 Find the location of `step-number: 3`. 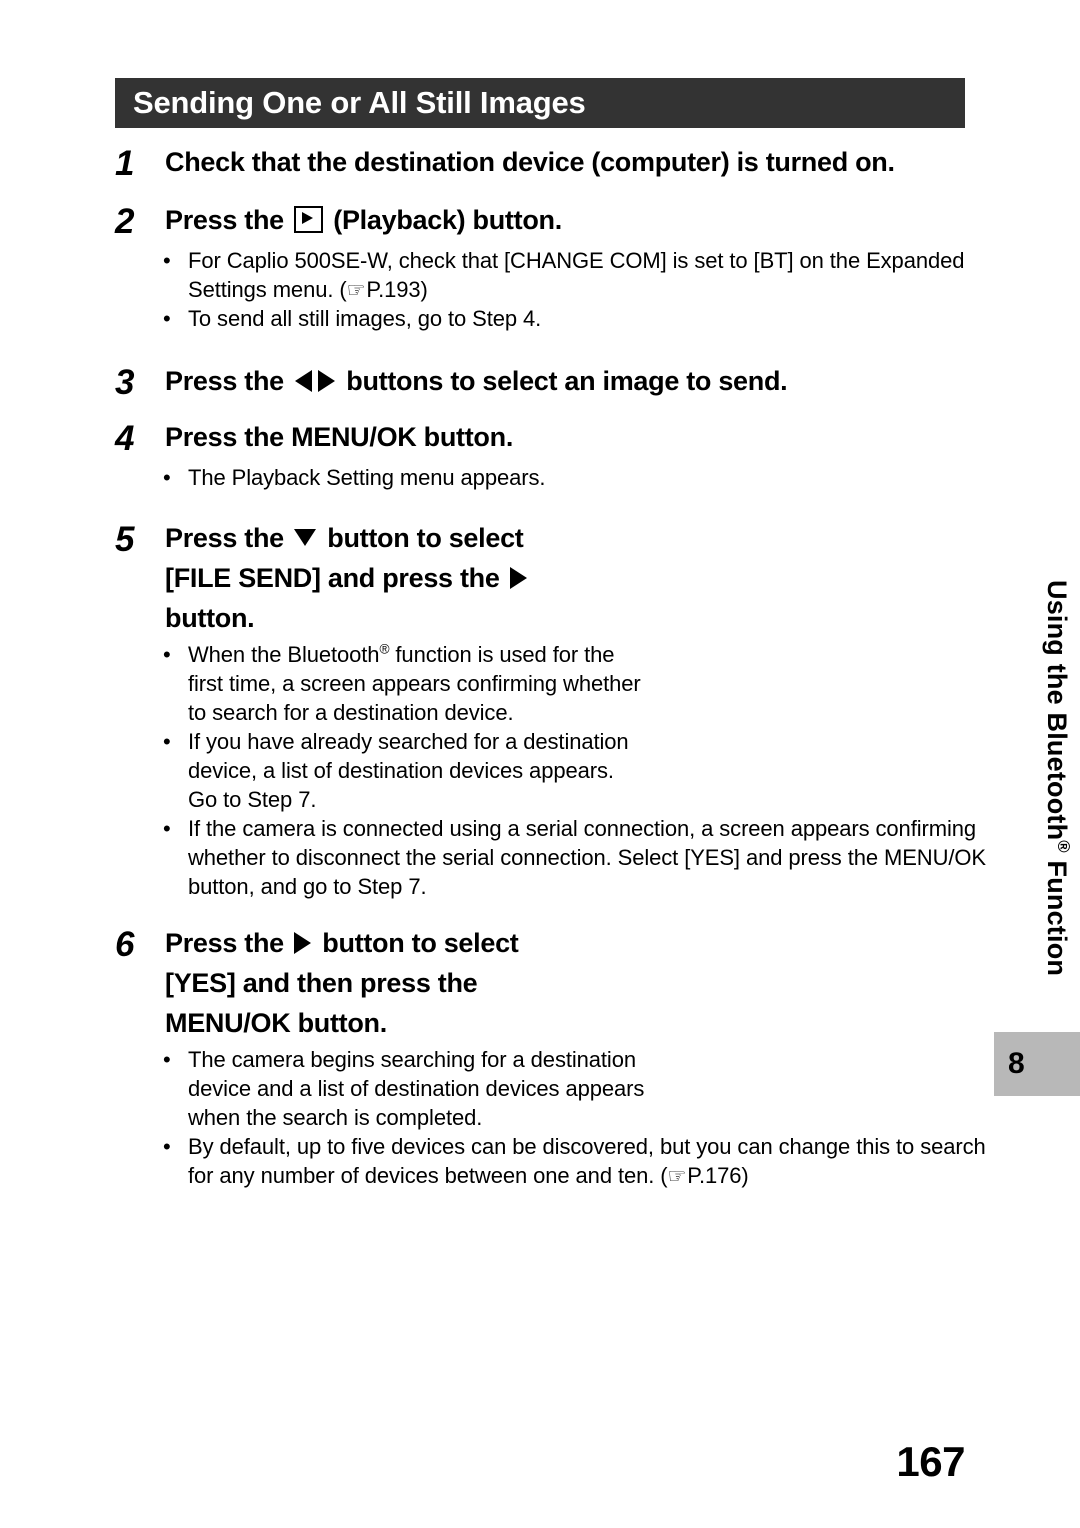

step-number: 3 is located at coordinates (125, 382).